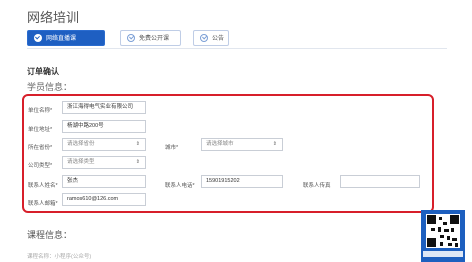 This screenshot has width=472, height=262. What do you see at coordinates (50, 87) in the screenshot?
I see `student-info-title: 学员信息：` at bounding box center [50, 87].